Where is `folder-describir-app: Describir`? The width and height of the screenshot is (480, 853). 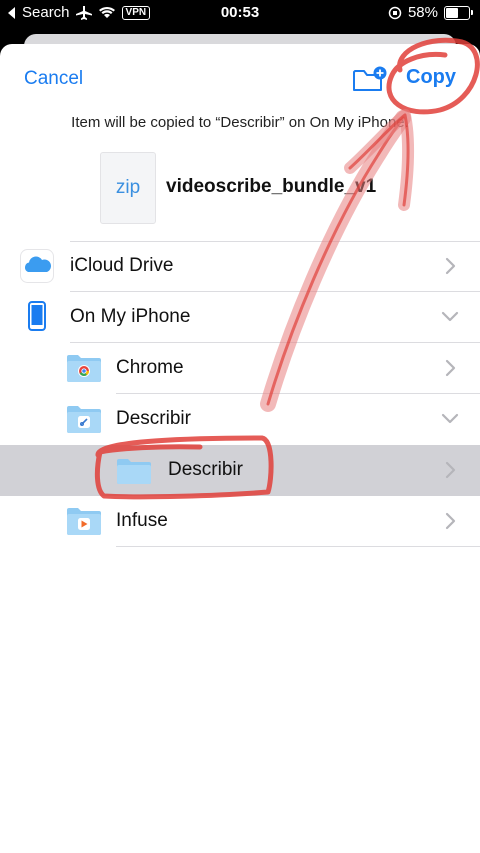 folder-describir-app: Describir is located at coordinates (240, 419).